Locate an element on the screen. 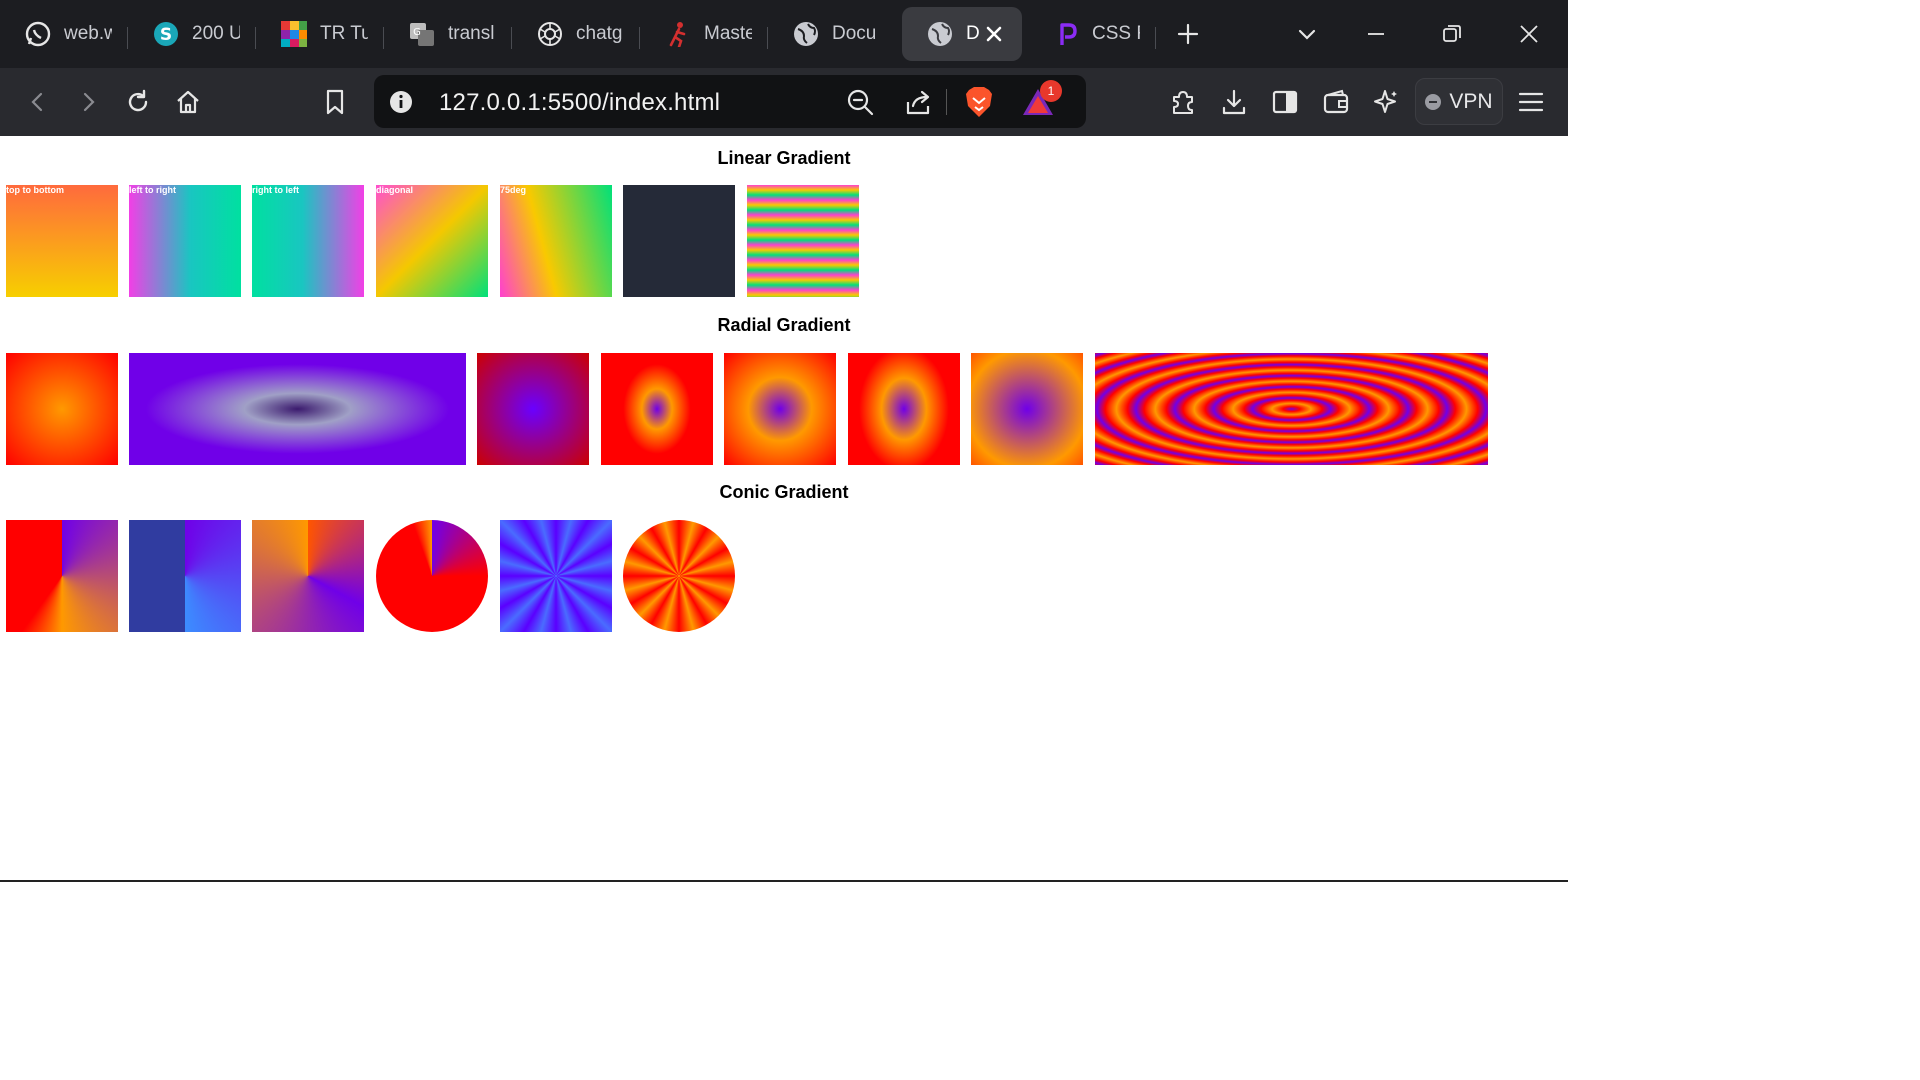 This screenshot has height=1080, width=1920. forward-button is located at coordinates (88, 102).